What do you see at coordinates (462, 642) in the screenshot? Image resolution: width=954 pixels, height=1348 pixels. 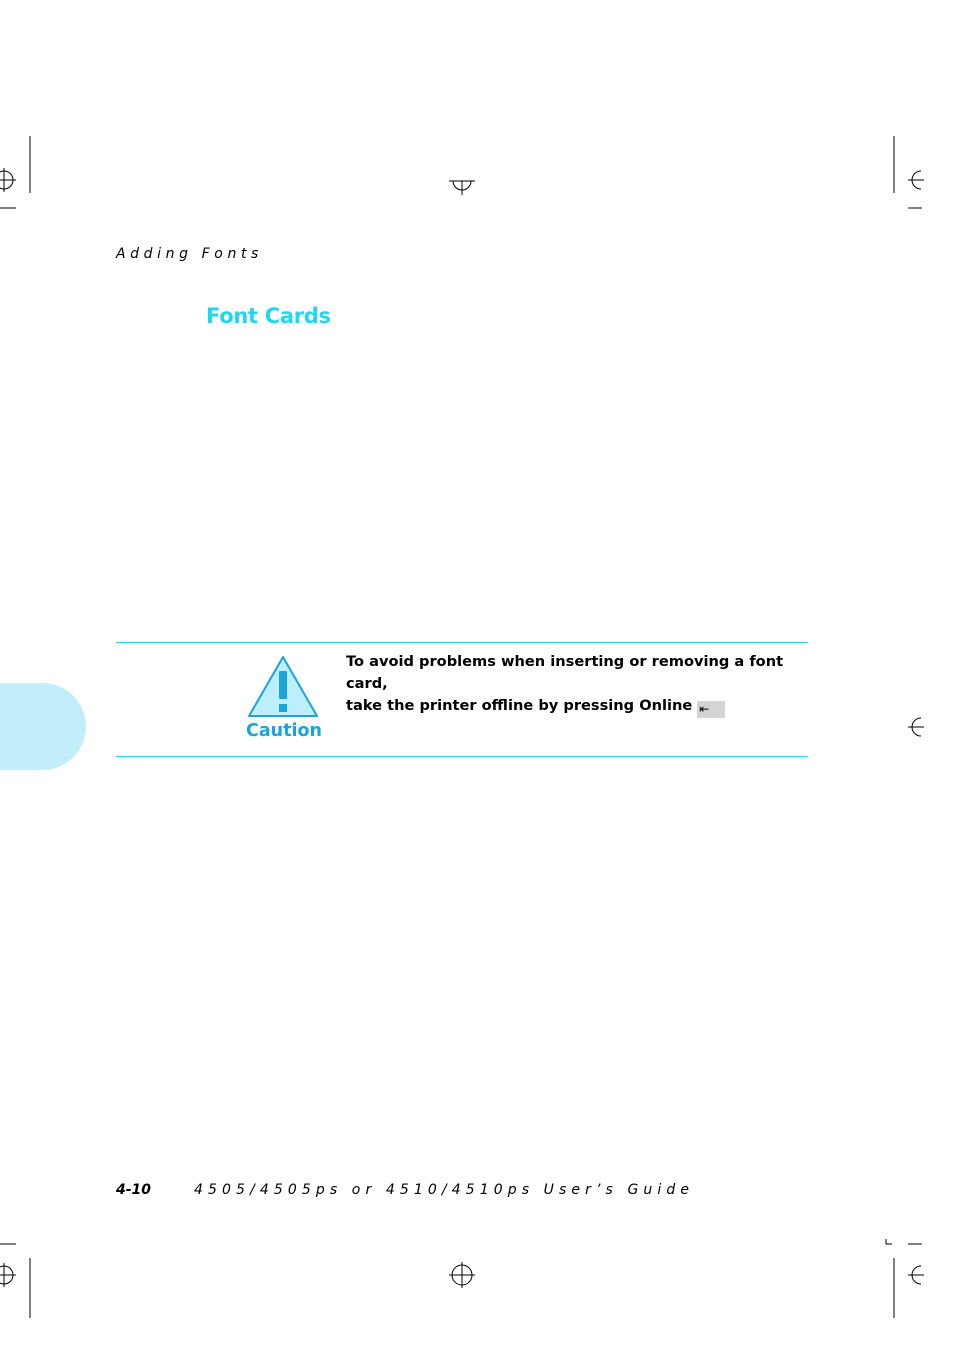 I see `caution-top-rule` at bounding box center [462, 642].